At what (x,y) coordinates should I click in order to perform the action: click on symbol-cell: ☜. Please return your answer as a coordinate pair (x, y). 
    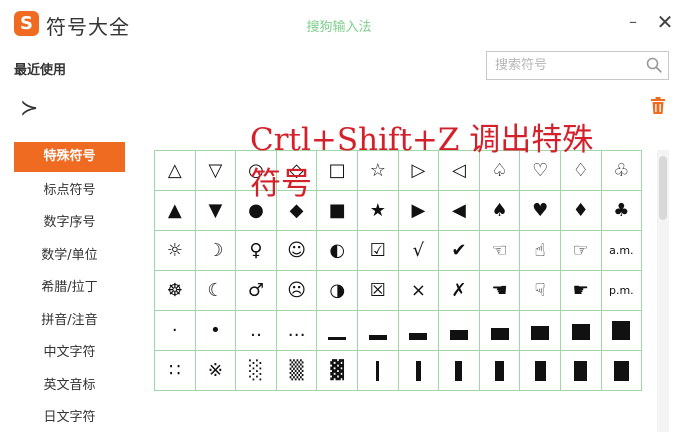
    Looking at the image, I should click on (500, 251).